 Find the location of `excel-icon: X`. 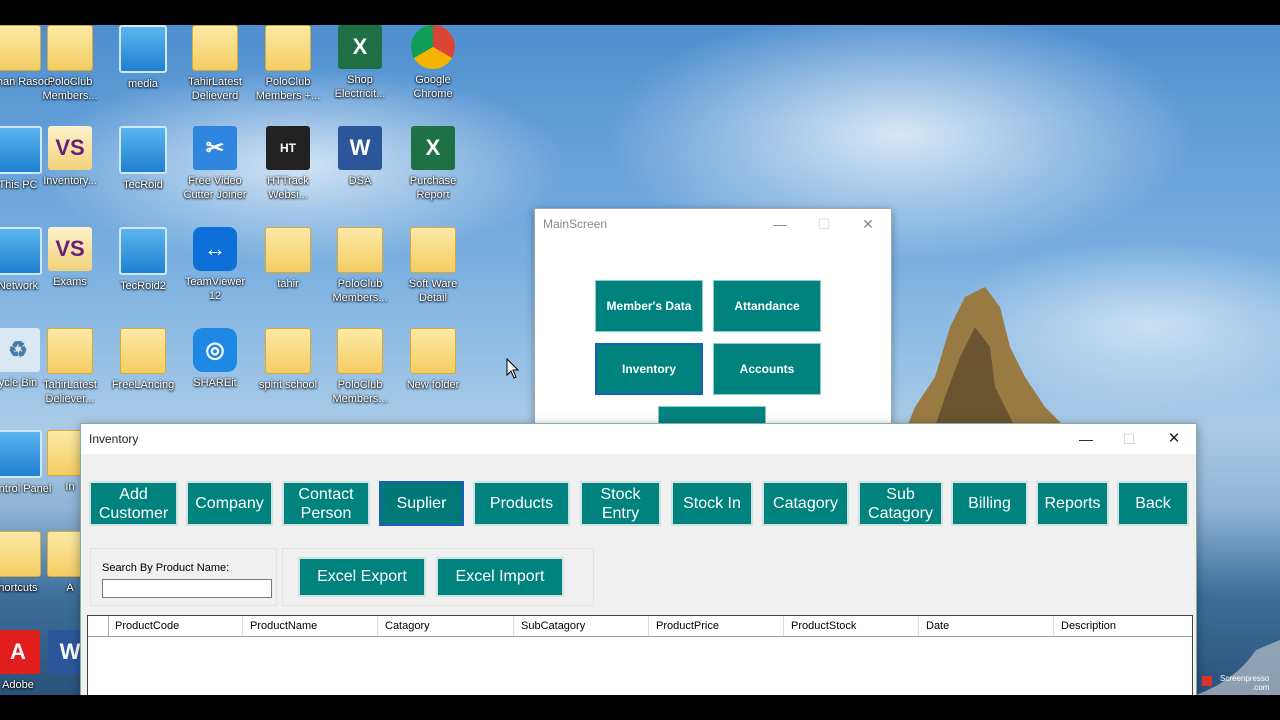

excel-icon: X is located at coordinates (433, 148).